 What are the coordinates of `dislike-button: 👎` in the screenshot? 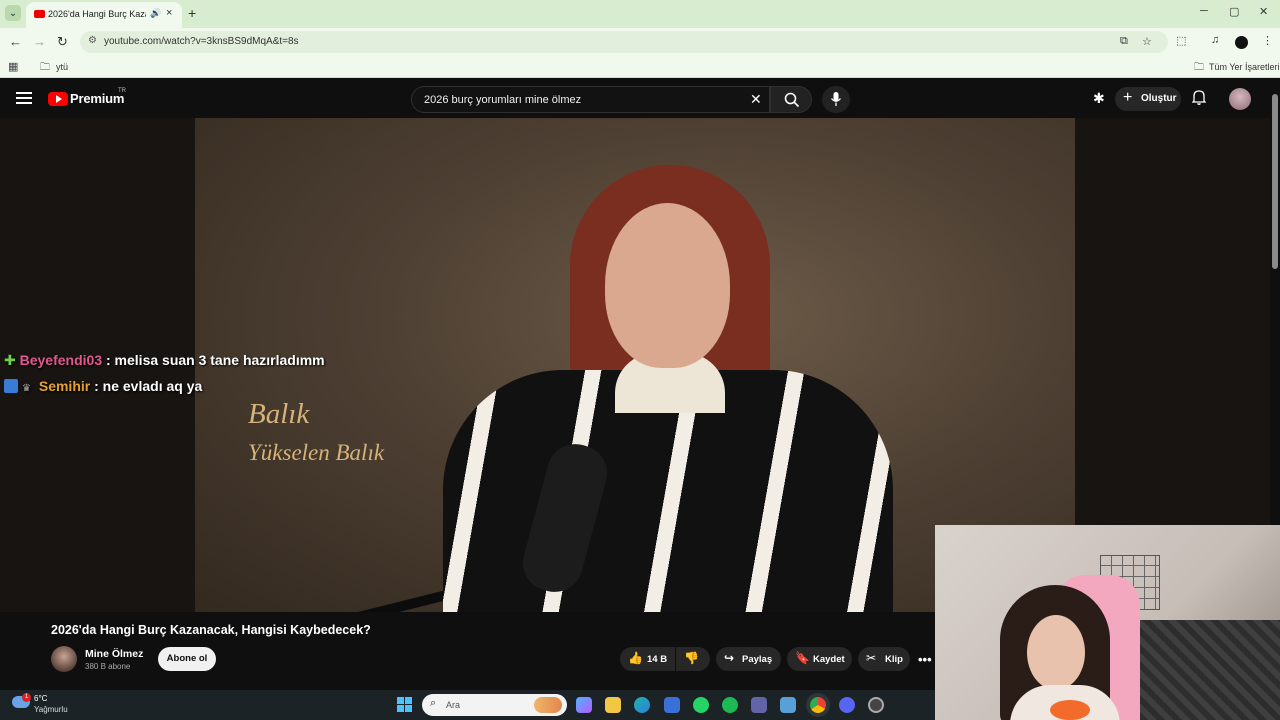 It's located at (693, 659).